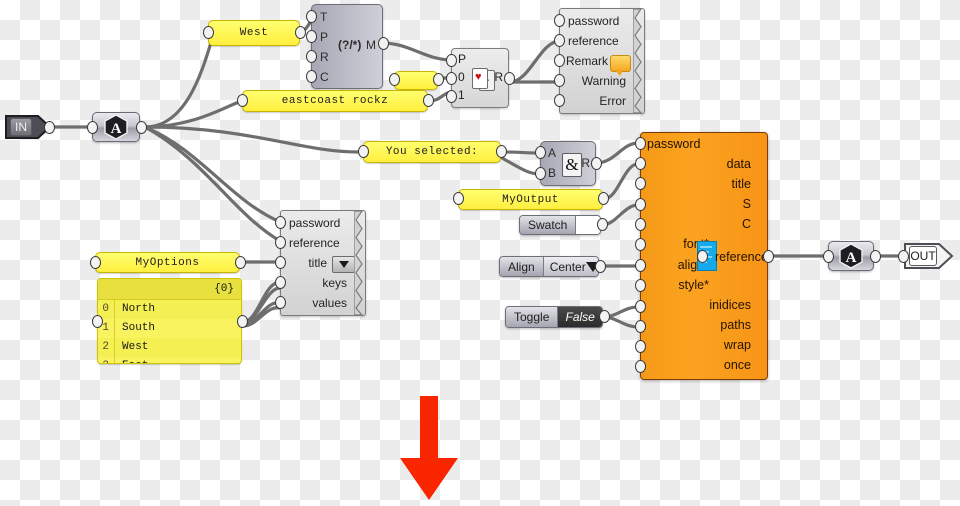  Describe the element at coordinates (280, 222) in the screenshot. I see `ctx-mid-in-port-password` at that location.